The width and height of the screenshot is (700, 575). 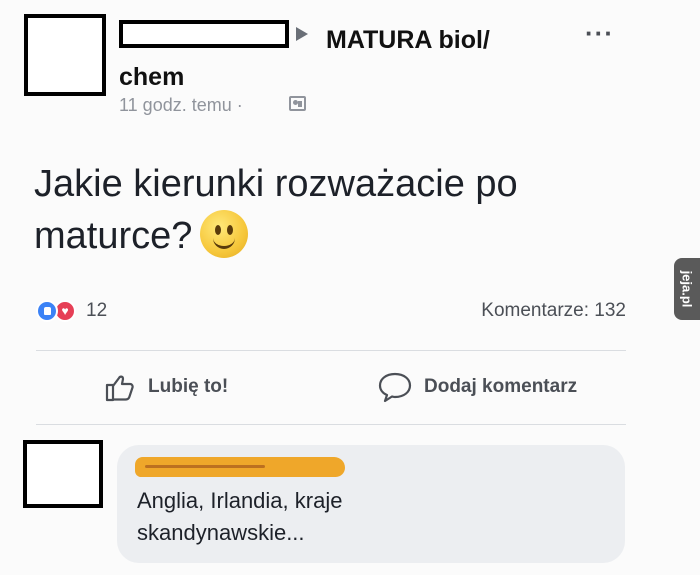 I want to click on commenter-avatar-redacted, so click(x=63, y=474).